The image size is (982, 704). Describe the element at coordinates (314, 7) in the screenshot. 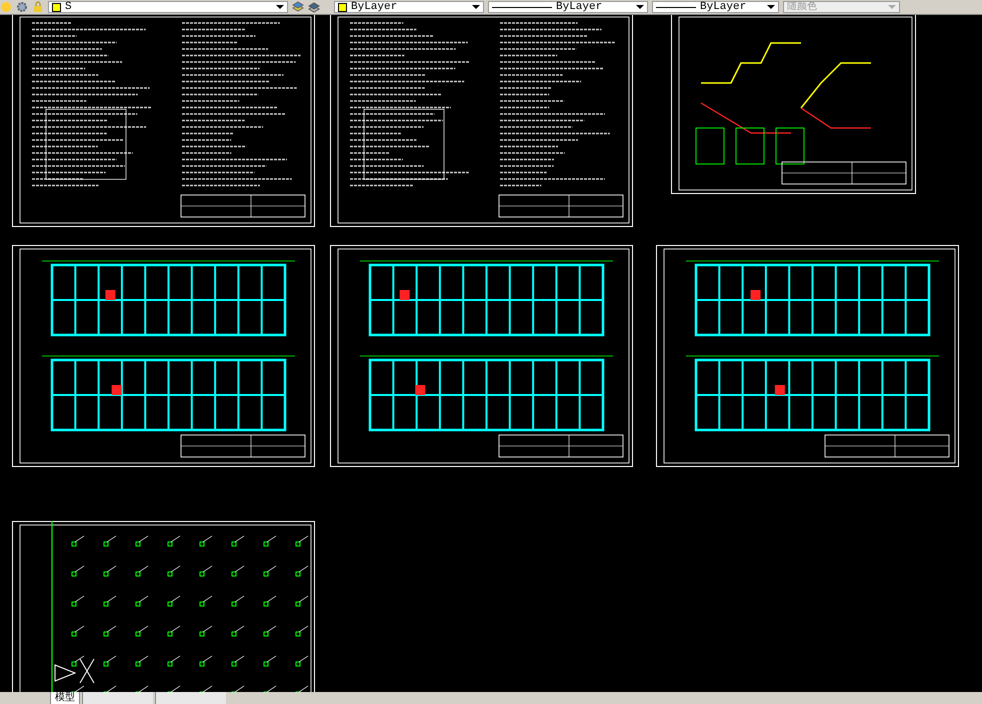

I see `layer-stack-icon` at that location.